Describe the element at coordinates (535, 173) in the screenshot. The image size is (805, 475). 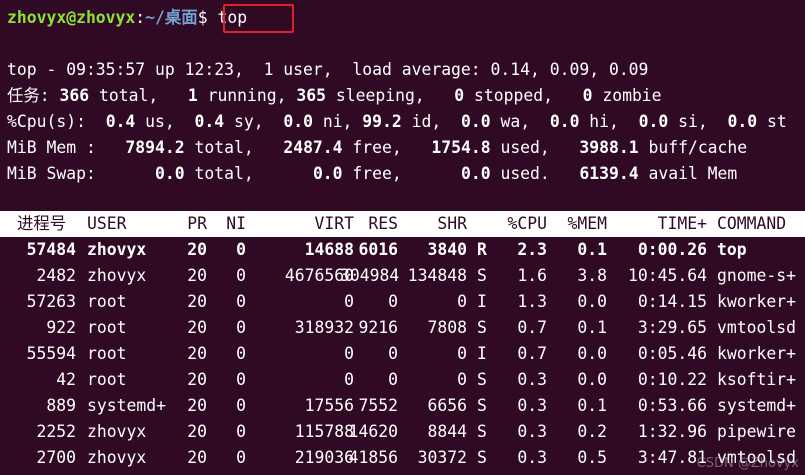
I see `swap-used-label: used.` at that location.